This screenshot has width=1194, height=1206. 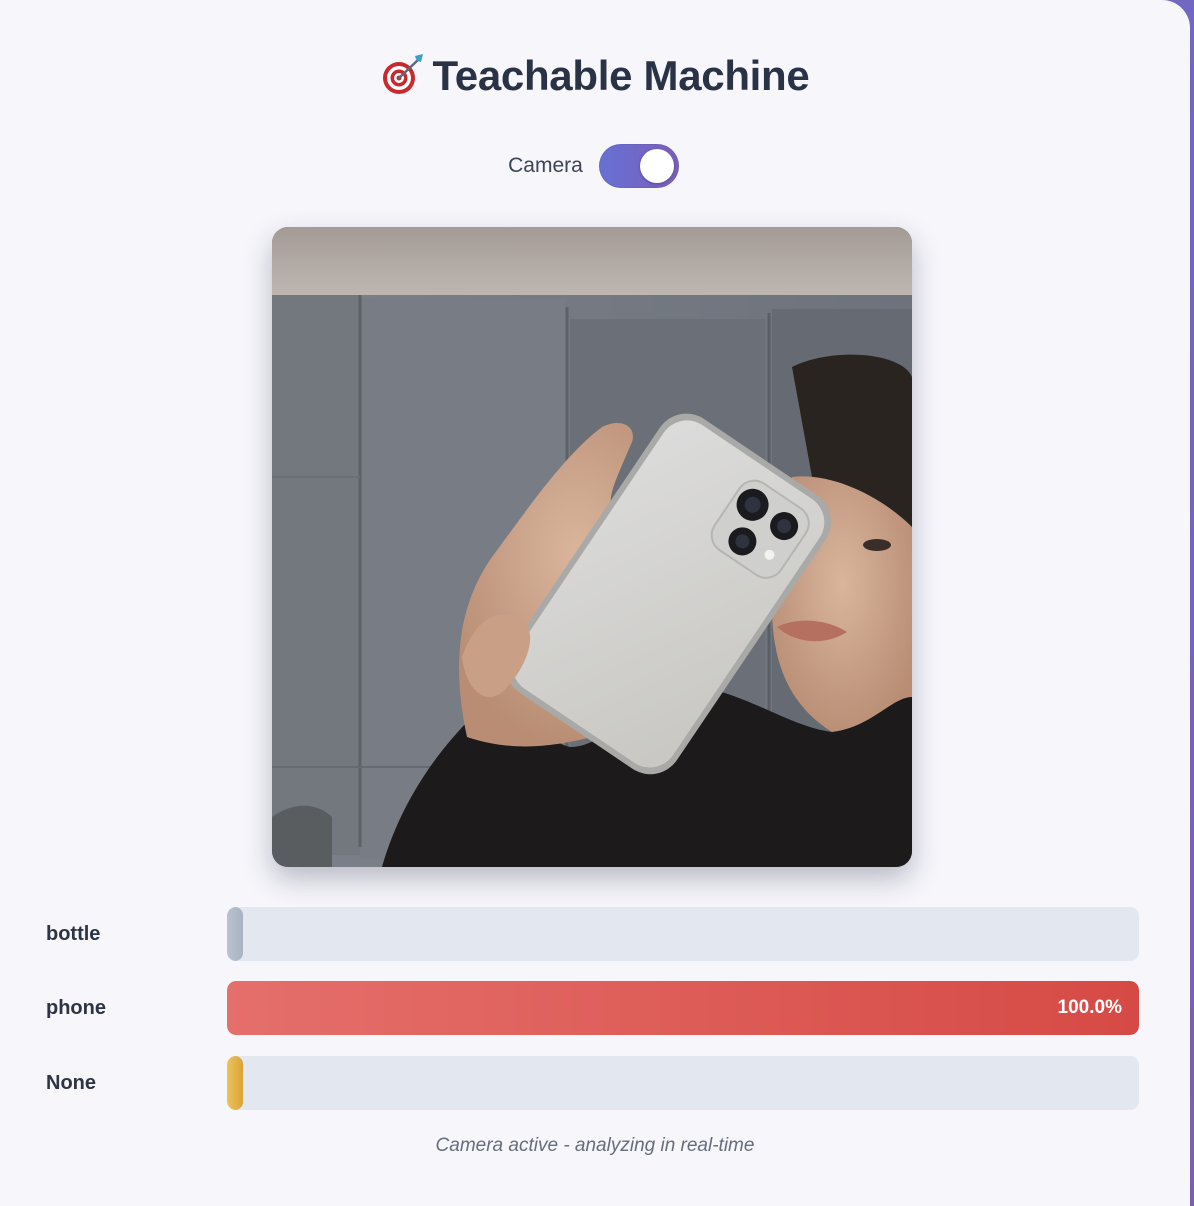 What do you see at coordinates (638, 166) in the screenshot?
I see `camera-toggle` at bounding box center [638, 166].